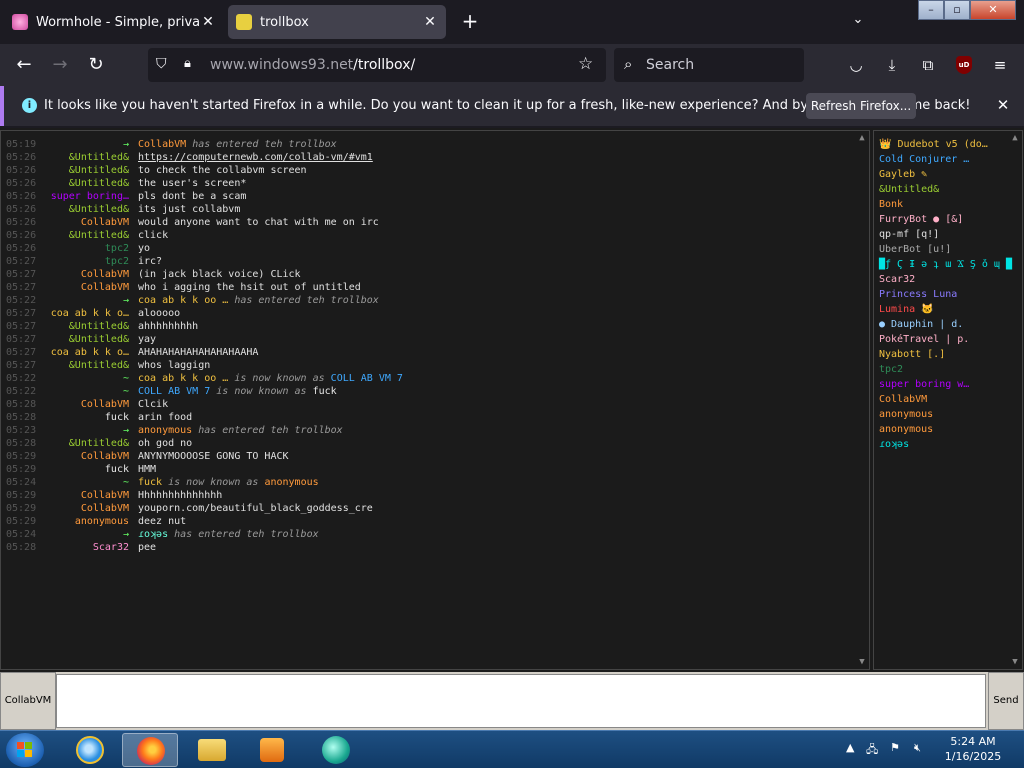  I want to click on scroll-up-icon: ▲, so click(1015, 138).